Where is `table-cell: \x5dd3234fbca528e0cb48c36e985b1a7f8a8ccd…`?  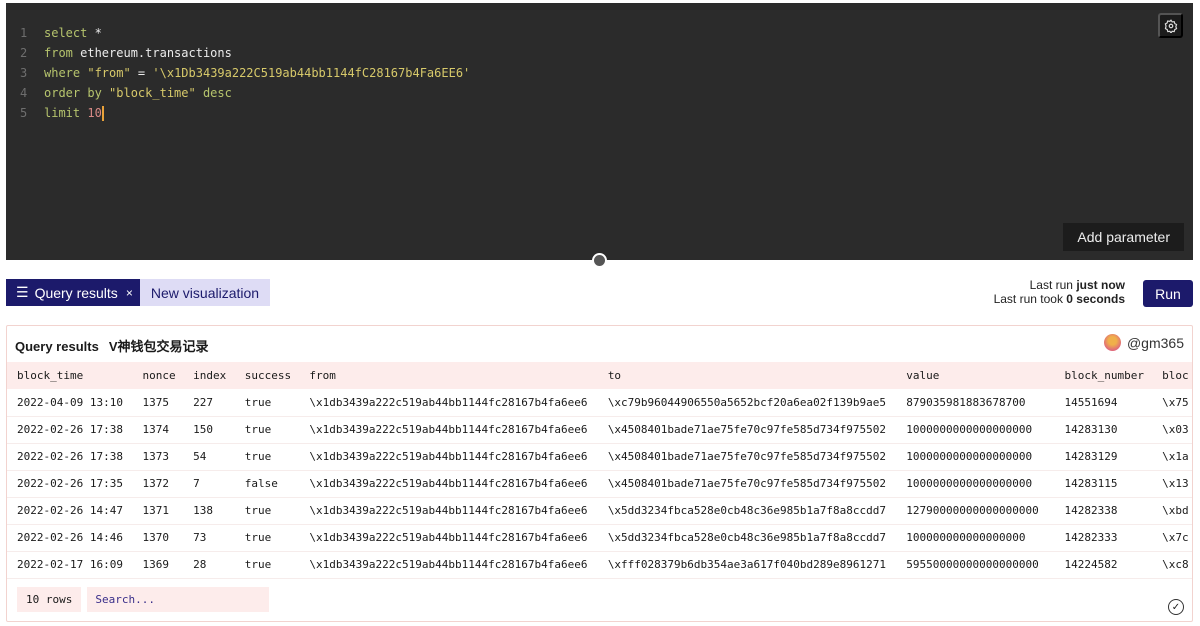 table-cell: \x5dd3234fbca528e0cb48c36e985b1a7f8a8ccd… is located at coordinates (747, 511).